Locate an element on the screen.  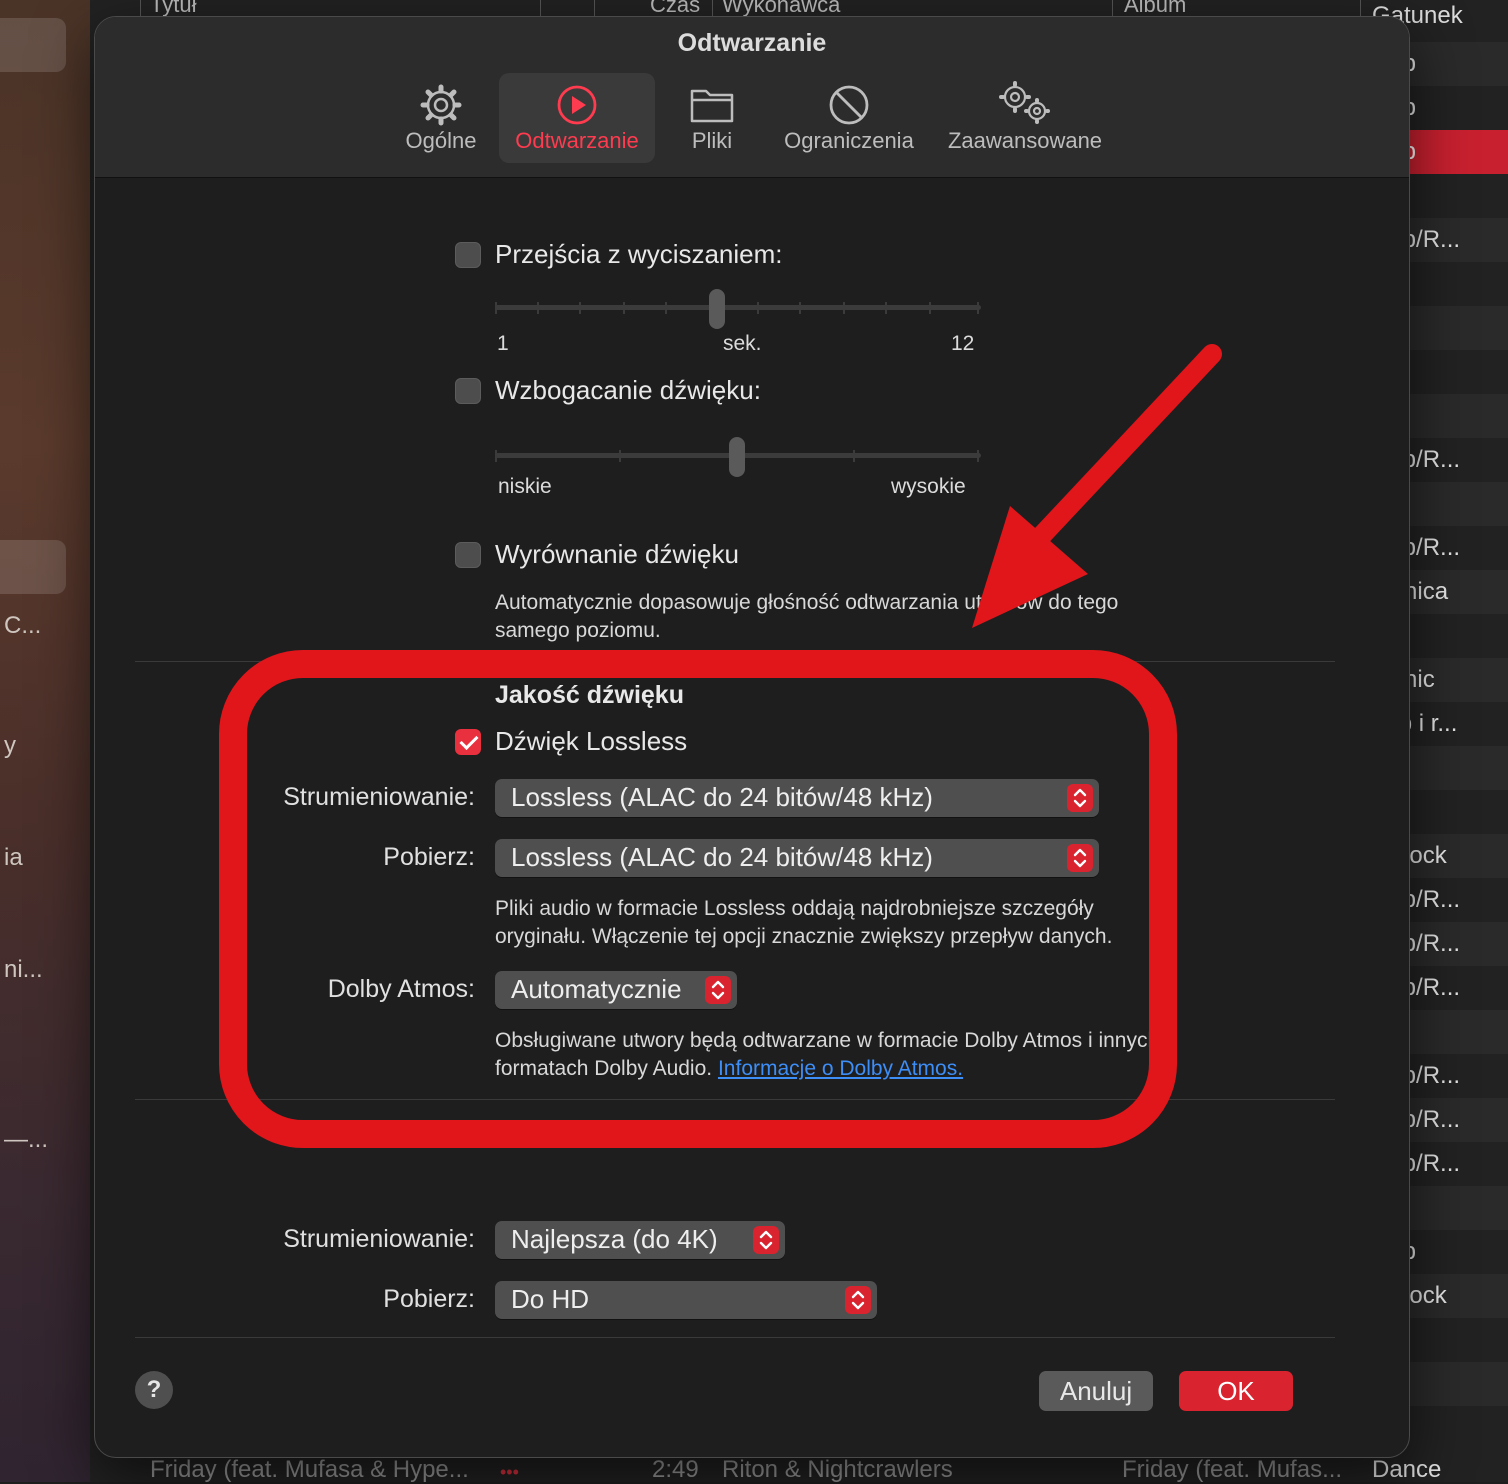
track-artist: Riton & Nightcrawlers is located at coordinates (837, 1470).